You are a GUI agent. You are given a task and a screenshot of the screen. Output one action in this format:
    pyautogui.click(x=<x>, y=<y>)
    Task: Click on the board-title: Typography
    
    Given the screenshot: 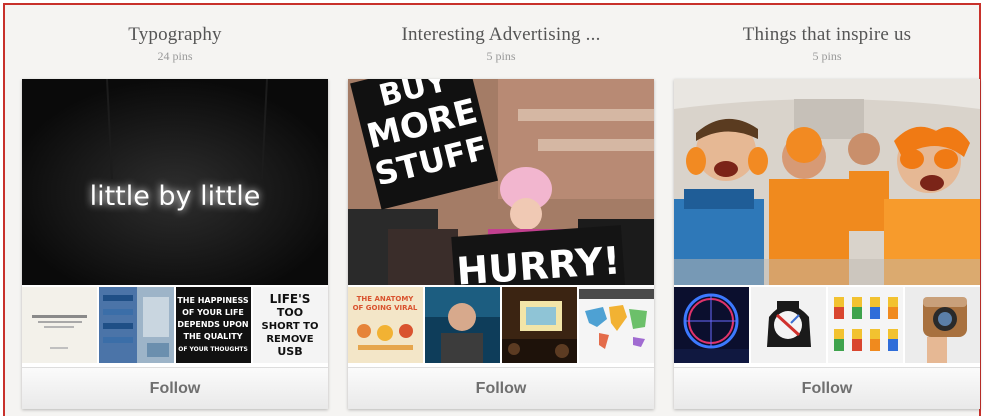 What is the action you would take?
    pyautogui.click(x=175, y=35)
    